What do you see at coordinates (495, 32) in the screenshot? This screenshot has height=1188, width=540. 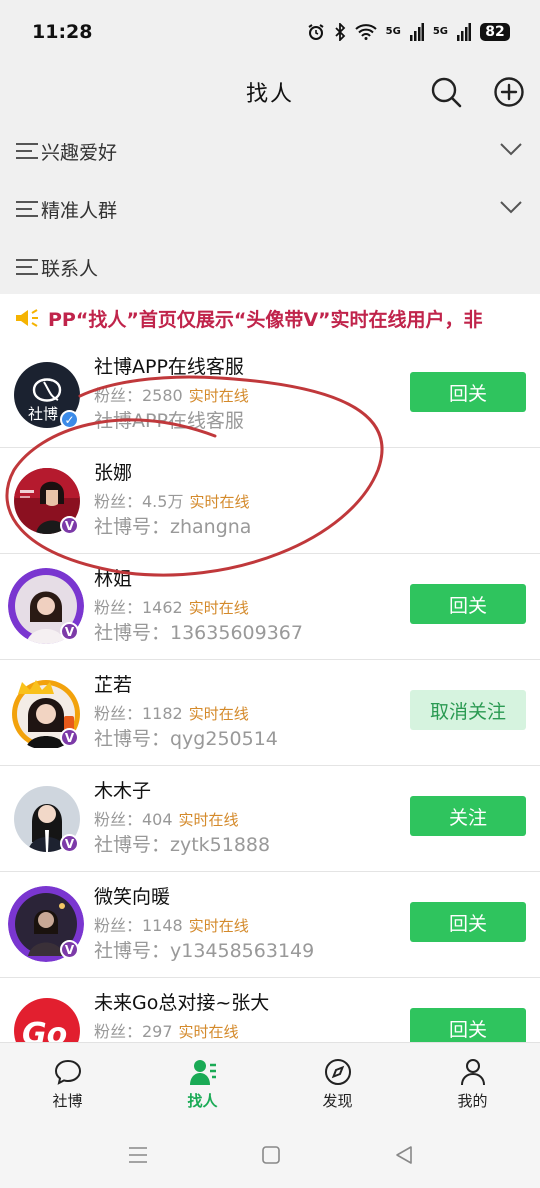 I see `battery-indicator: 82` at bounding box center [495, 32].